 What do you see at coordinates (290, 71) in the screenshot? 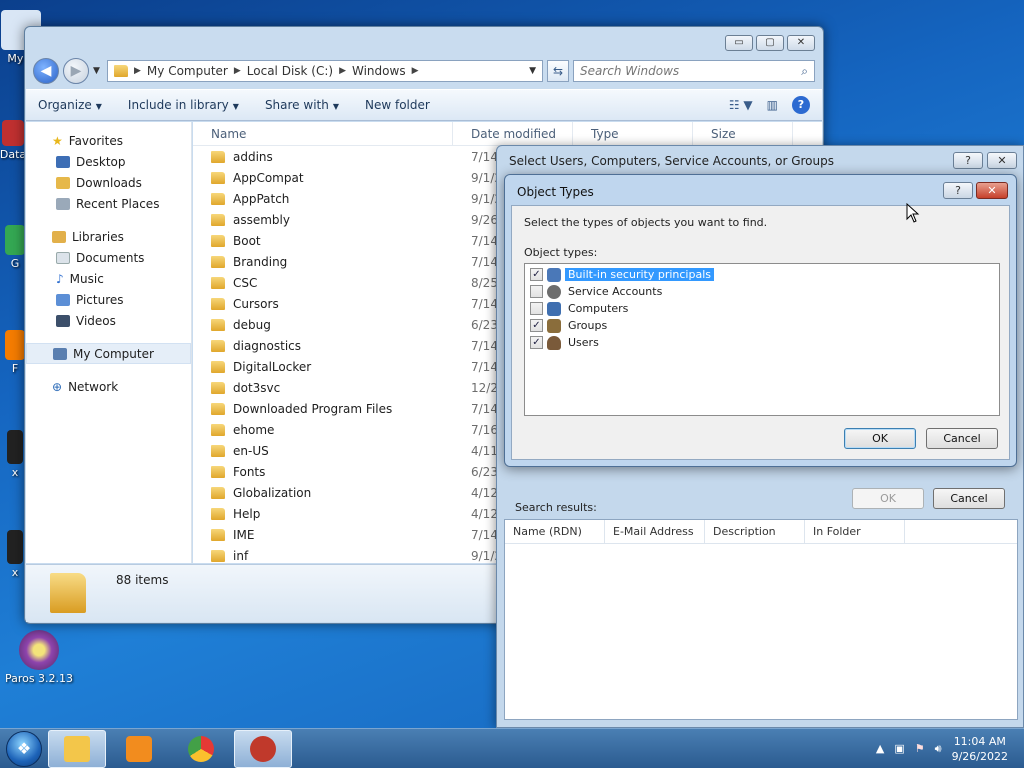
I see `breadcrumb-local-disk: Local Disk (C:)` at bounding box center [290, 71].